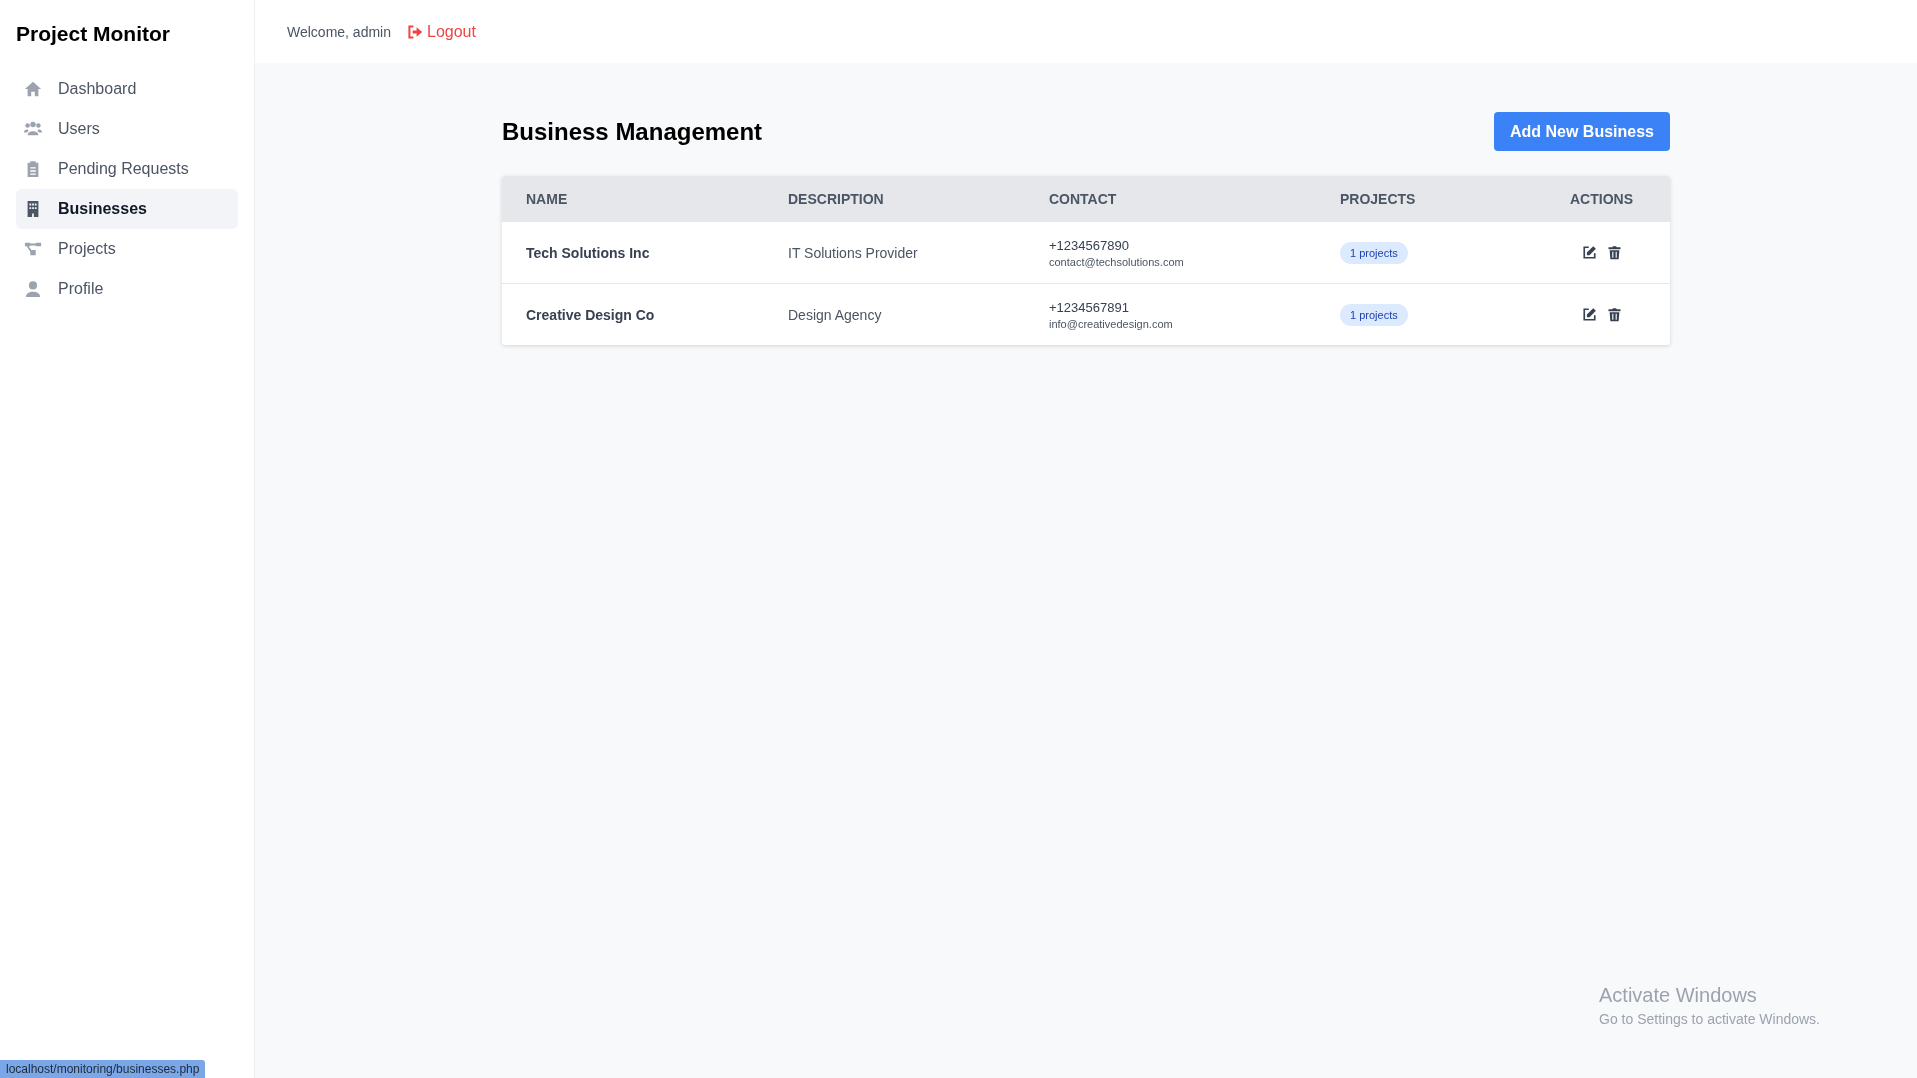  What do you see at coordinates (835, 314) in the screenshot?
I see `table-cell-text: Design Agency` at bounding box center [835, 314].